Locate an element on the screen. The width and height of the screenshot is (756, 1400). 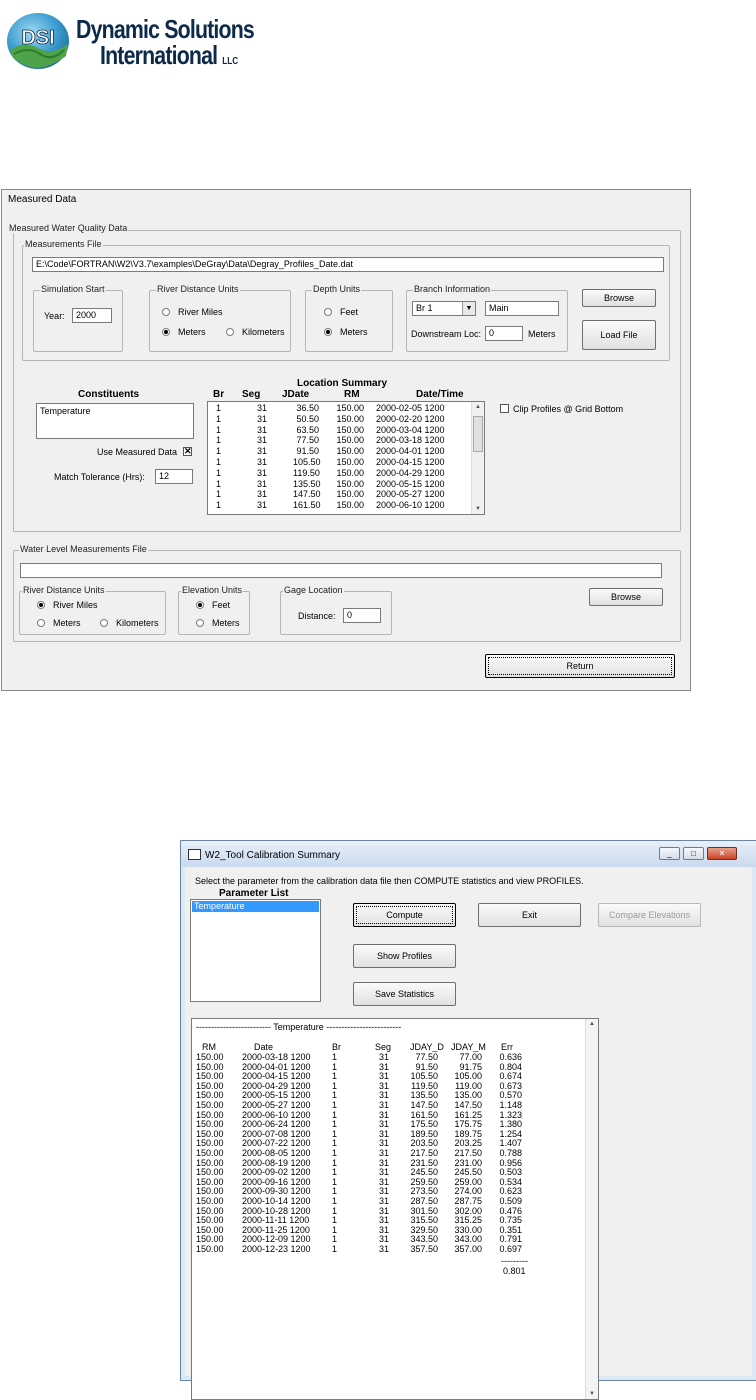
elev-feet-radio is located at coordinates (200, 605).